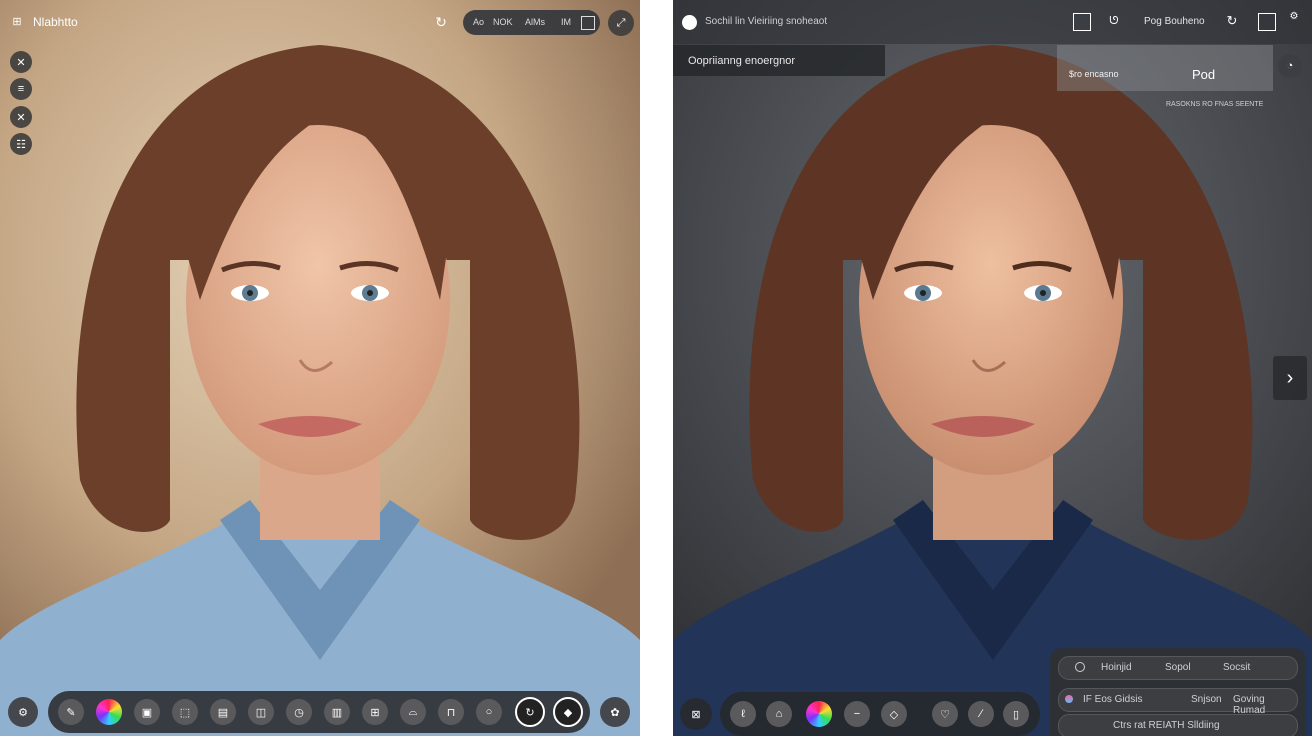 Image resolution: width=1312 pixels, height=736 pixels. I want to click on expand-icon: ⤢, so click(621, 22).